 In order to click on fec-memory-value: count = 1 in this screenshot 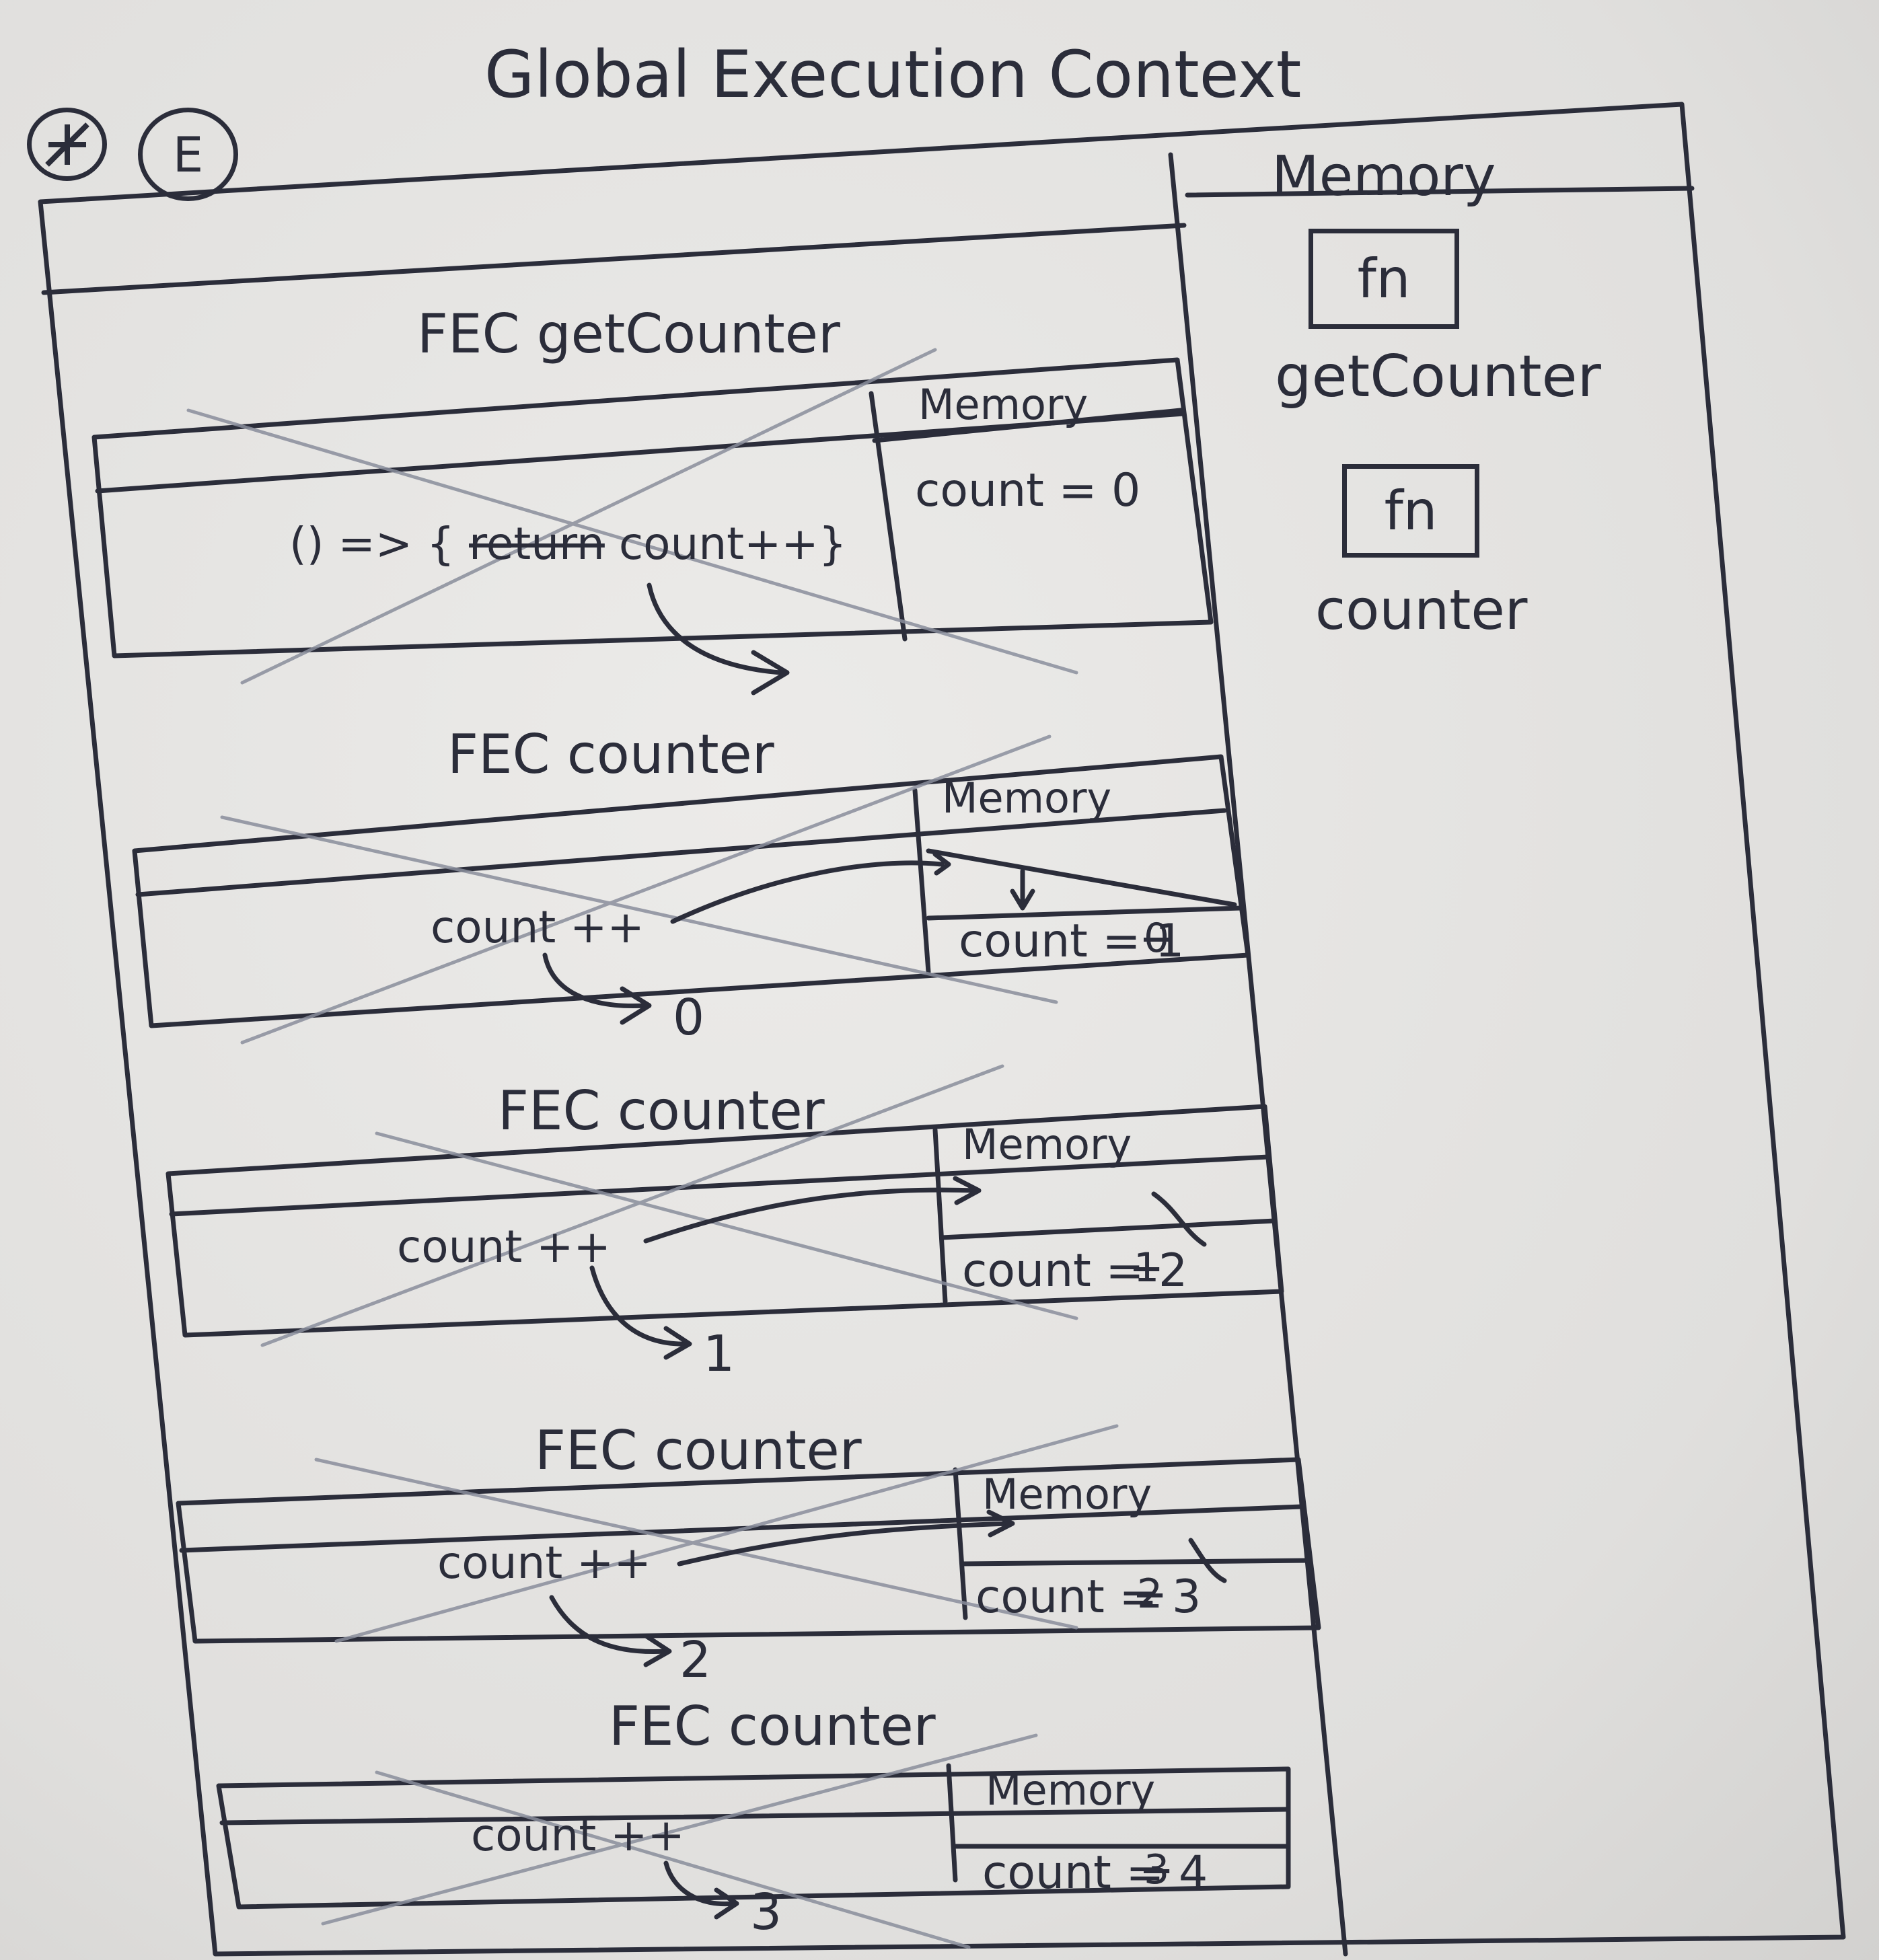, I will do `click(1072, 941)`.